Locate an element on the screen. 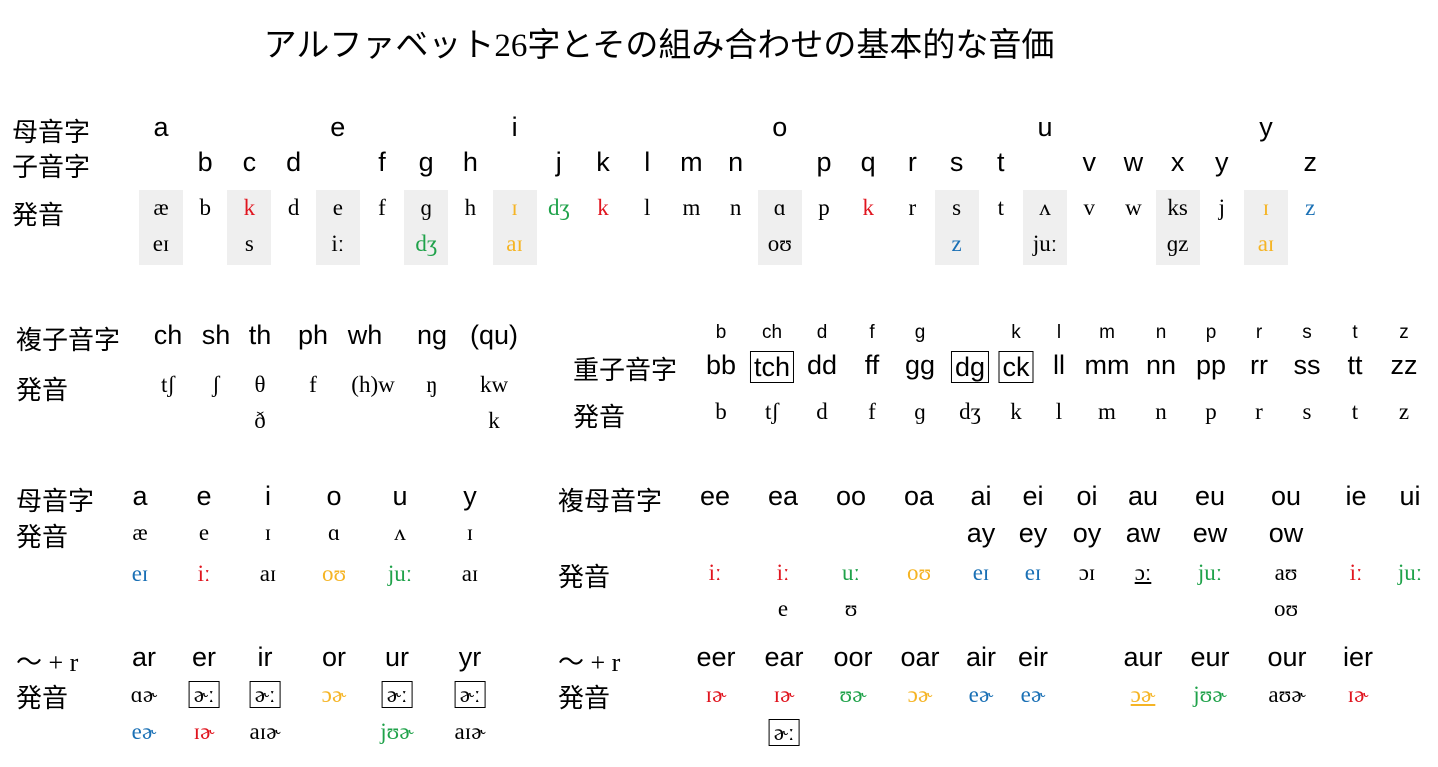  ipa-symbol: r is located at coordinates (912, 207).